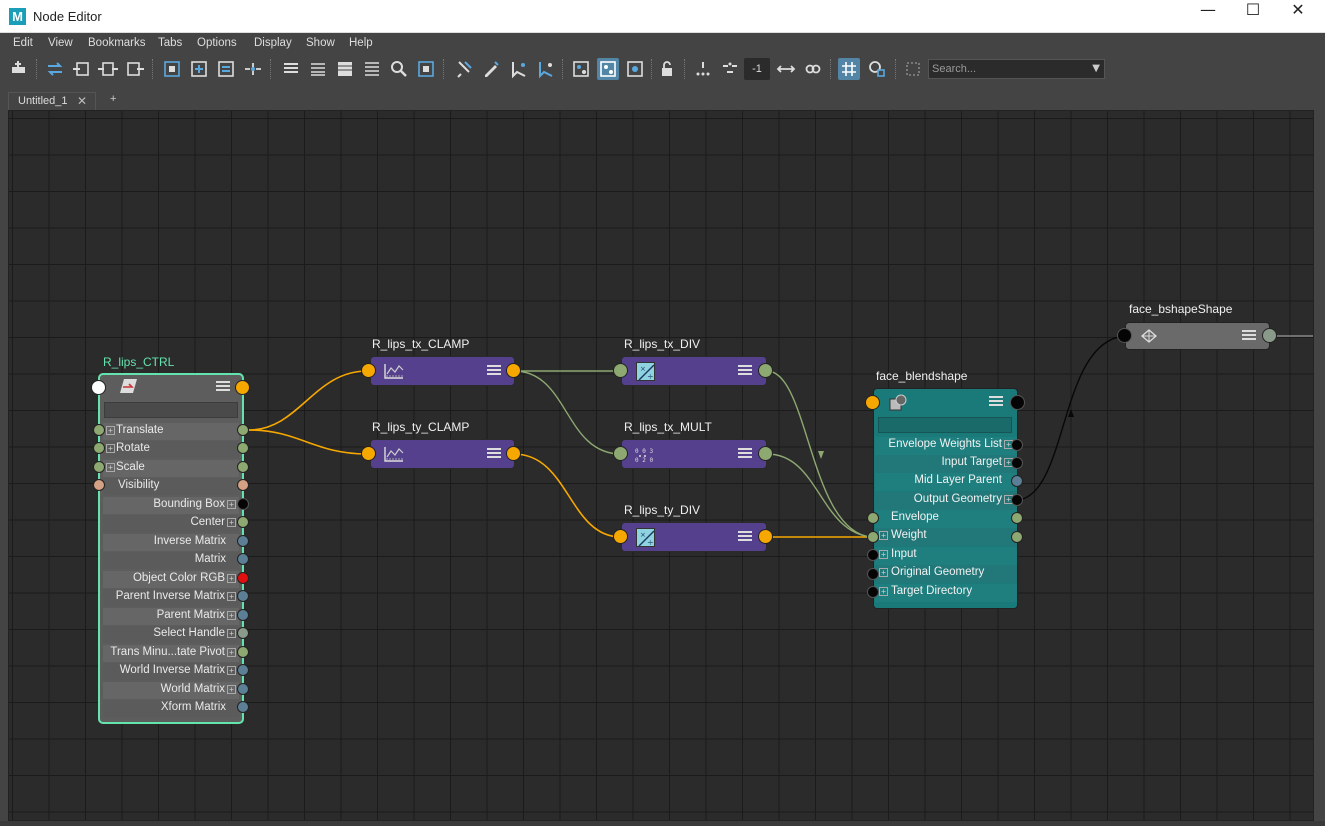 The height and width of the screenshot is (826, 1325). I want to click on blendshape-out-port, so click(1017, 402).